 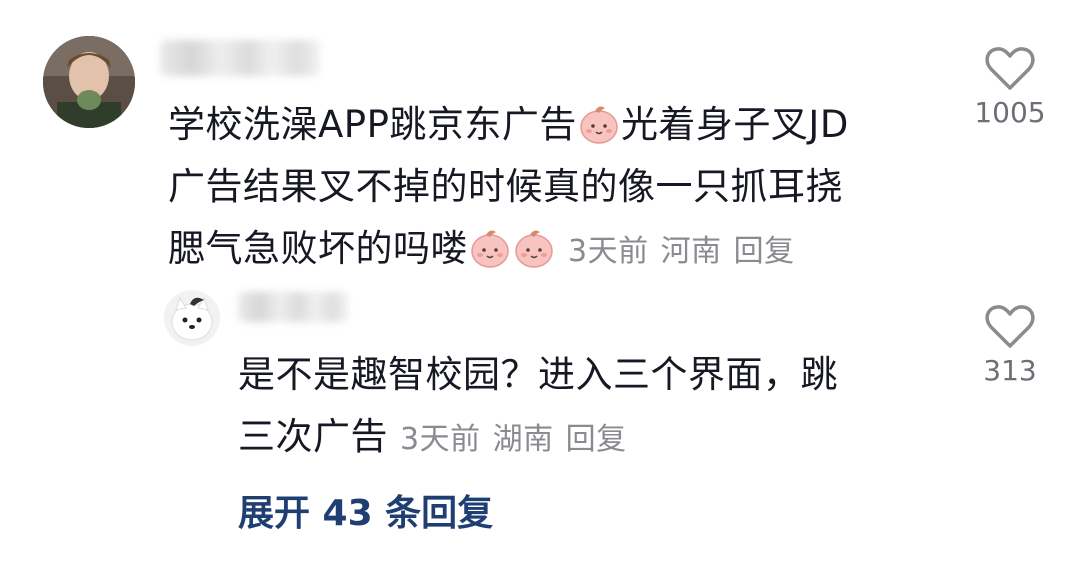 I want to click on comment-line-2: 广告结果叉不掉的时候真的像一只抓耳挠, so click(x=505, y=186).